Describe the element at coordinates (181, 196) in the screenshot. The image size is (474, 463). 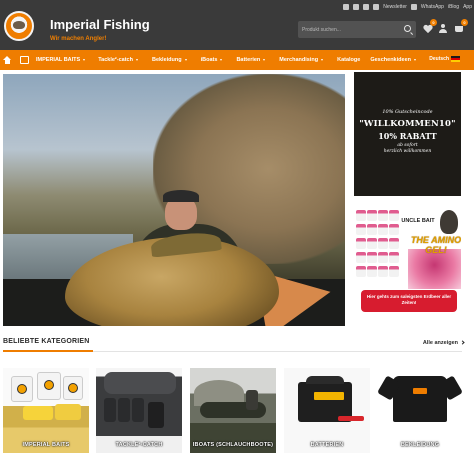
I see `hero-angler-cap` at that location.